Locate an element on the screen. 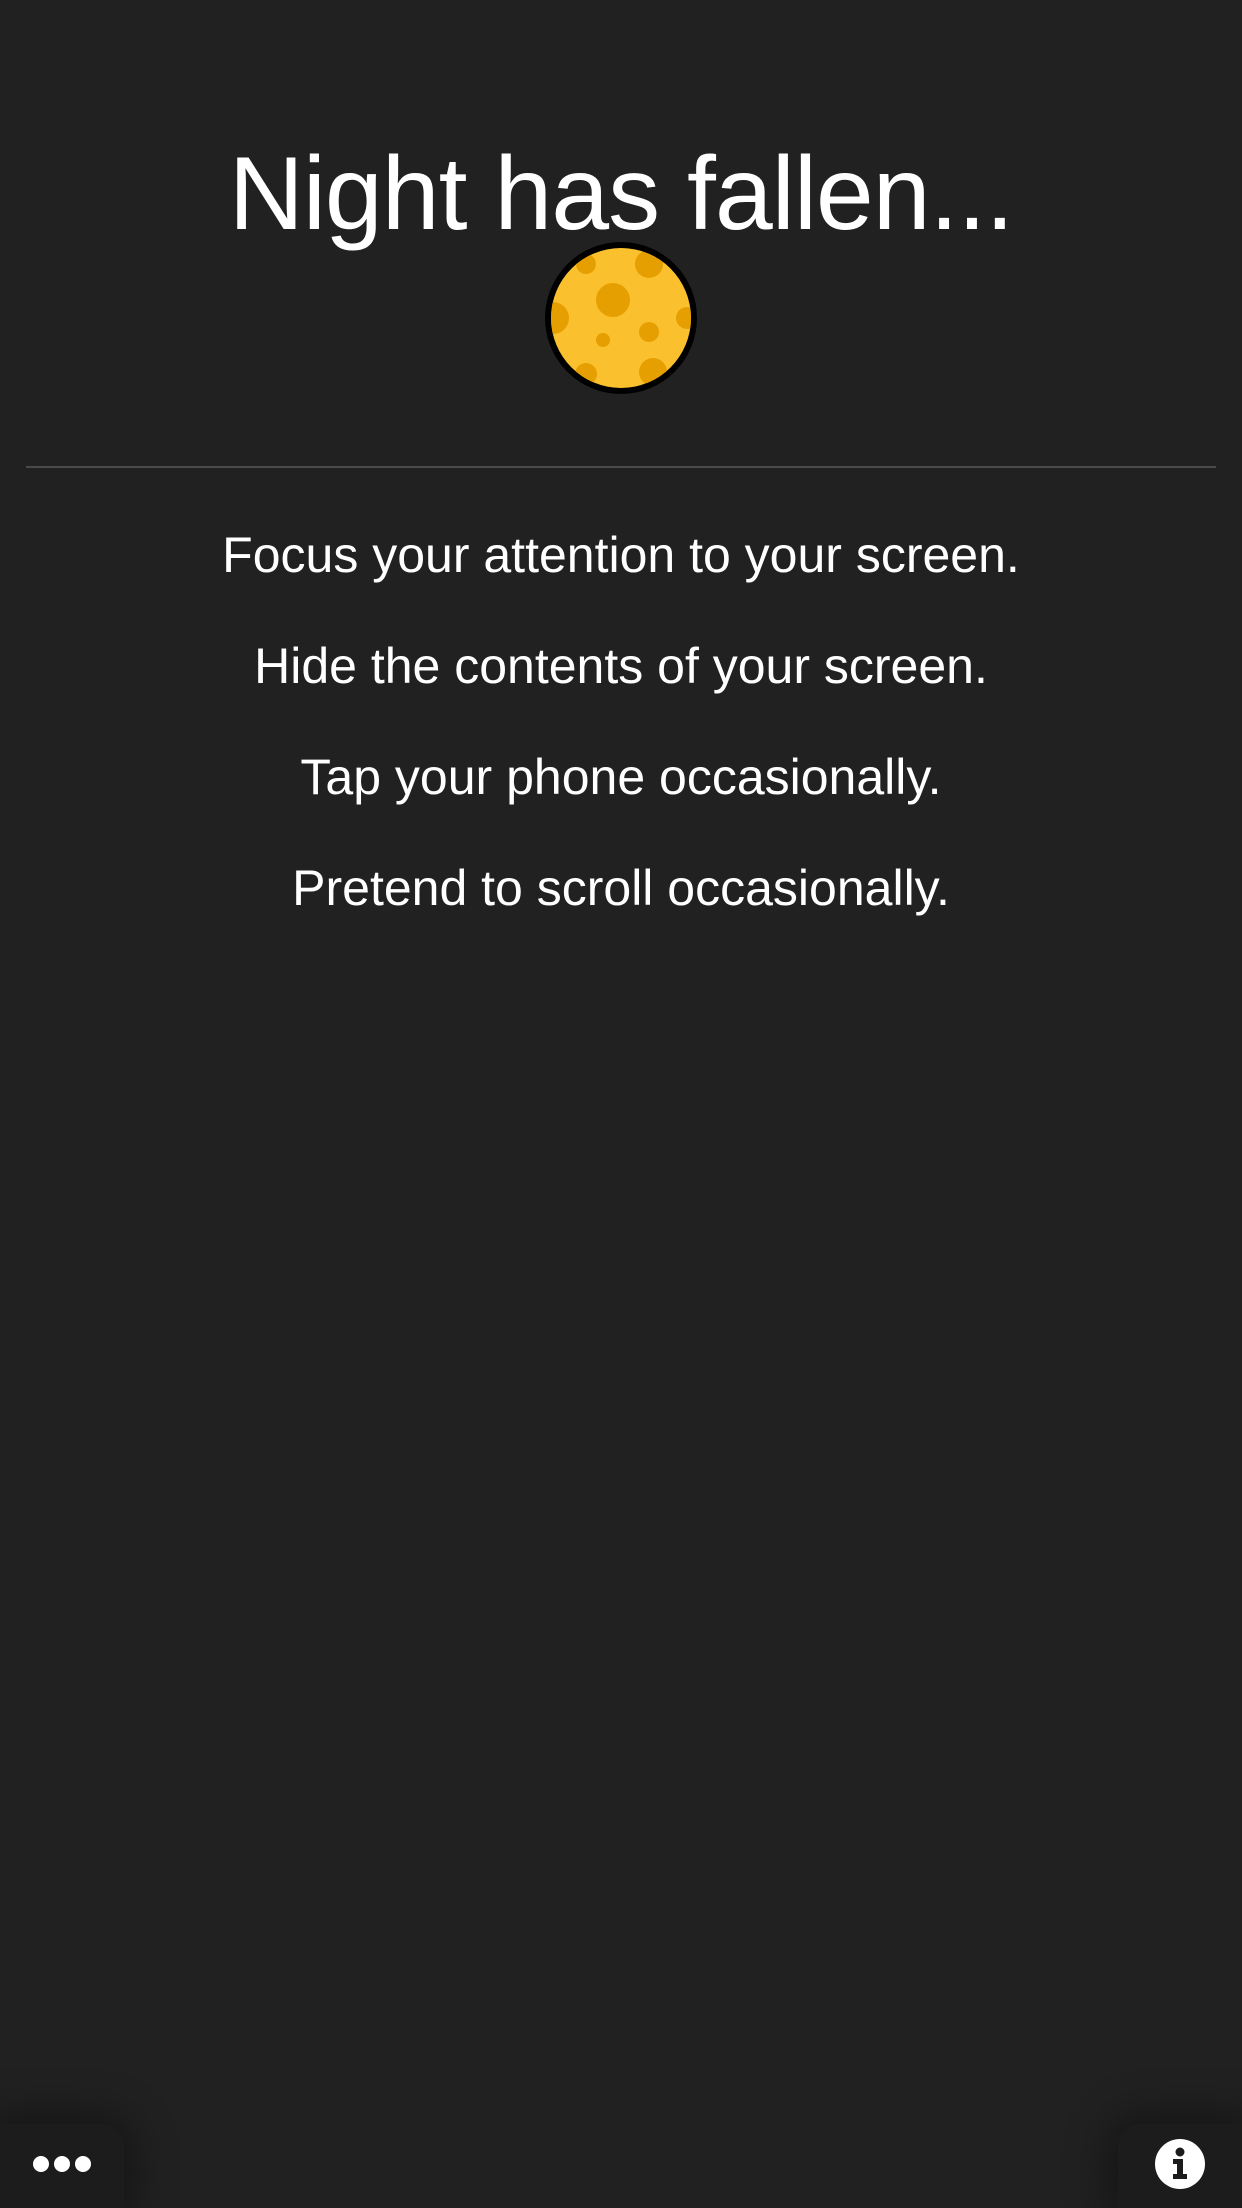 This screenshot has width=1242, height=2208. more-dots-icon is located at coordinates (62, 2166).